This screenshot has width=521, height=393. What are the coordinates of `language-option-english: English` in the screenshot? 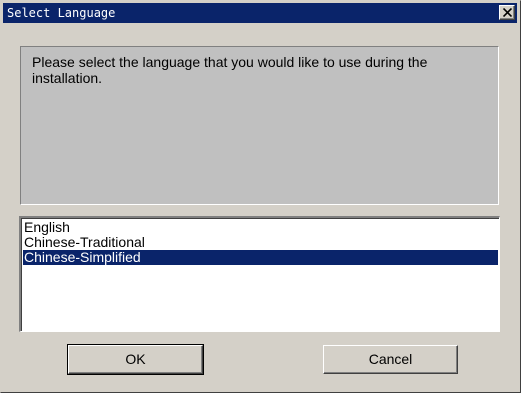 It's located at (260, 227).